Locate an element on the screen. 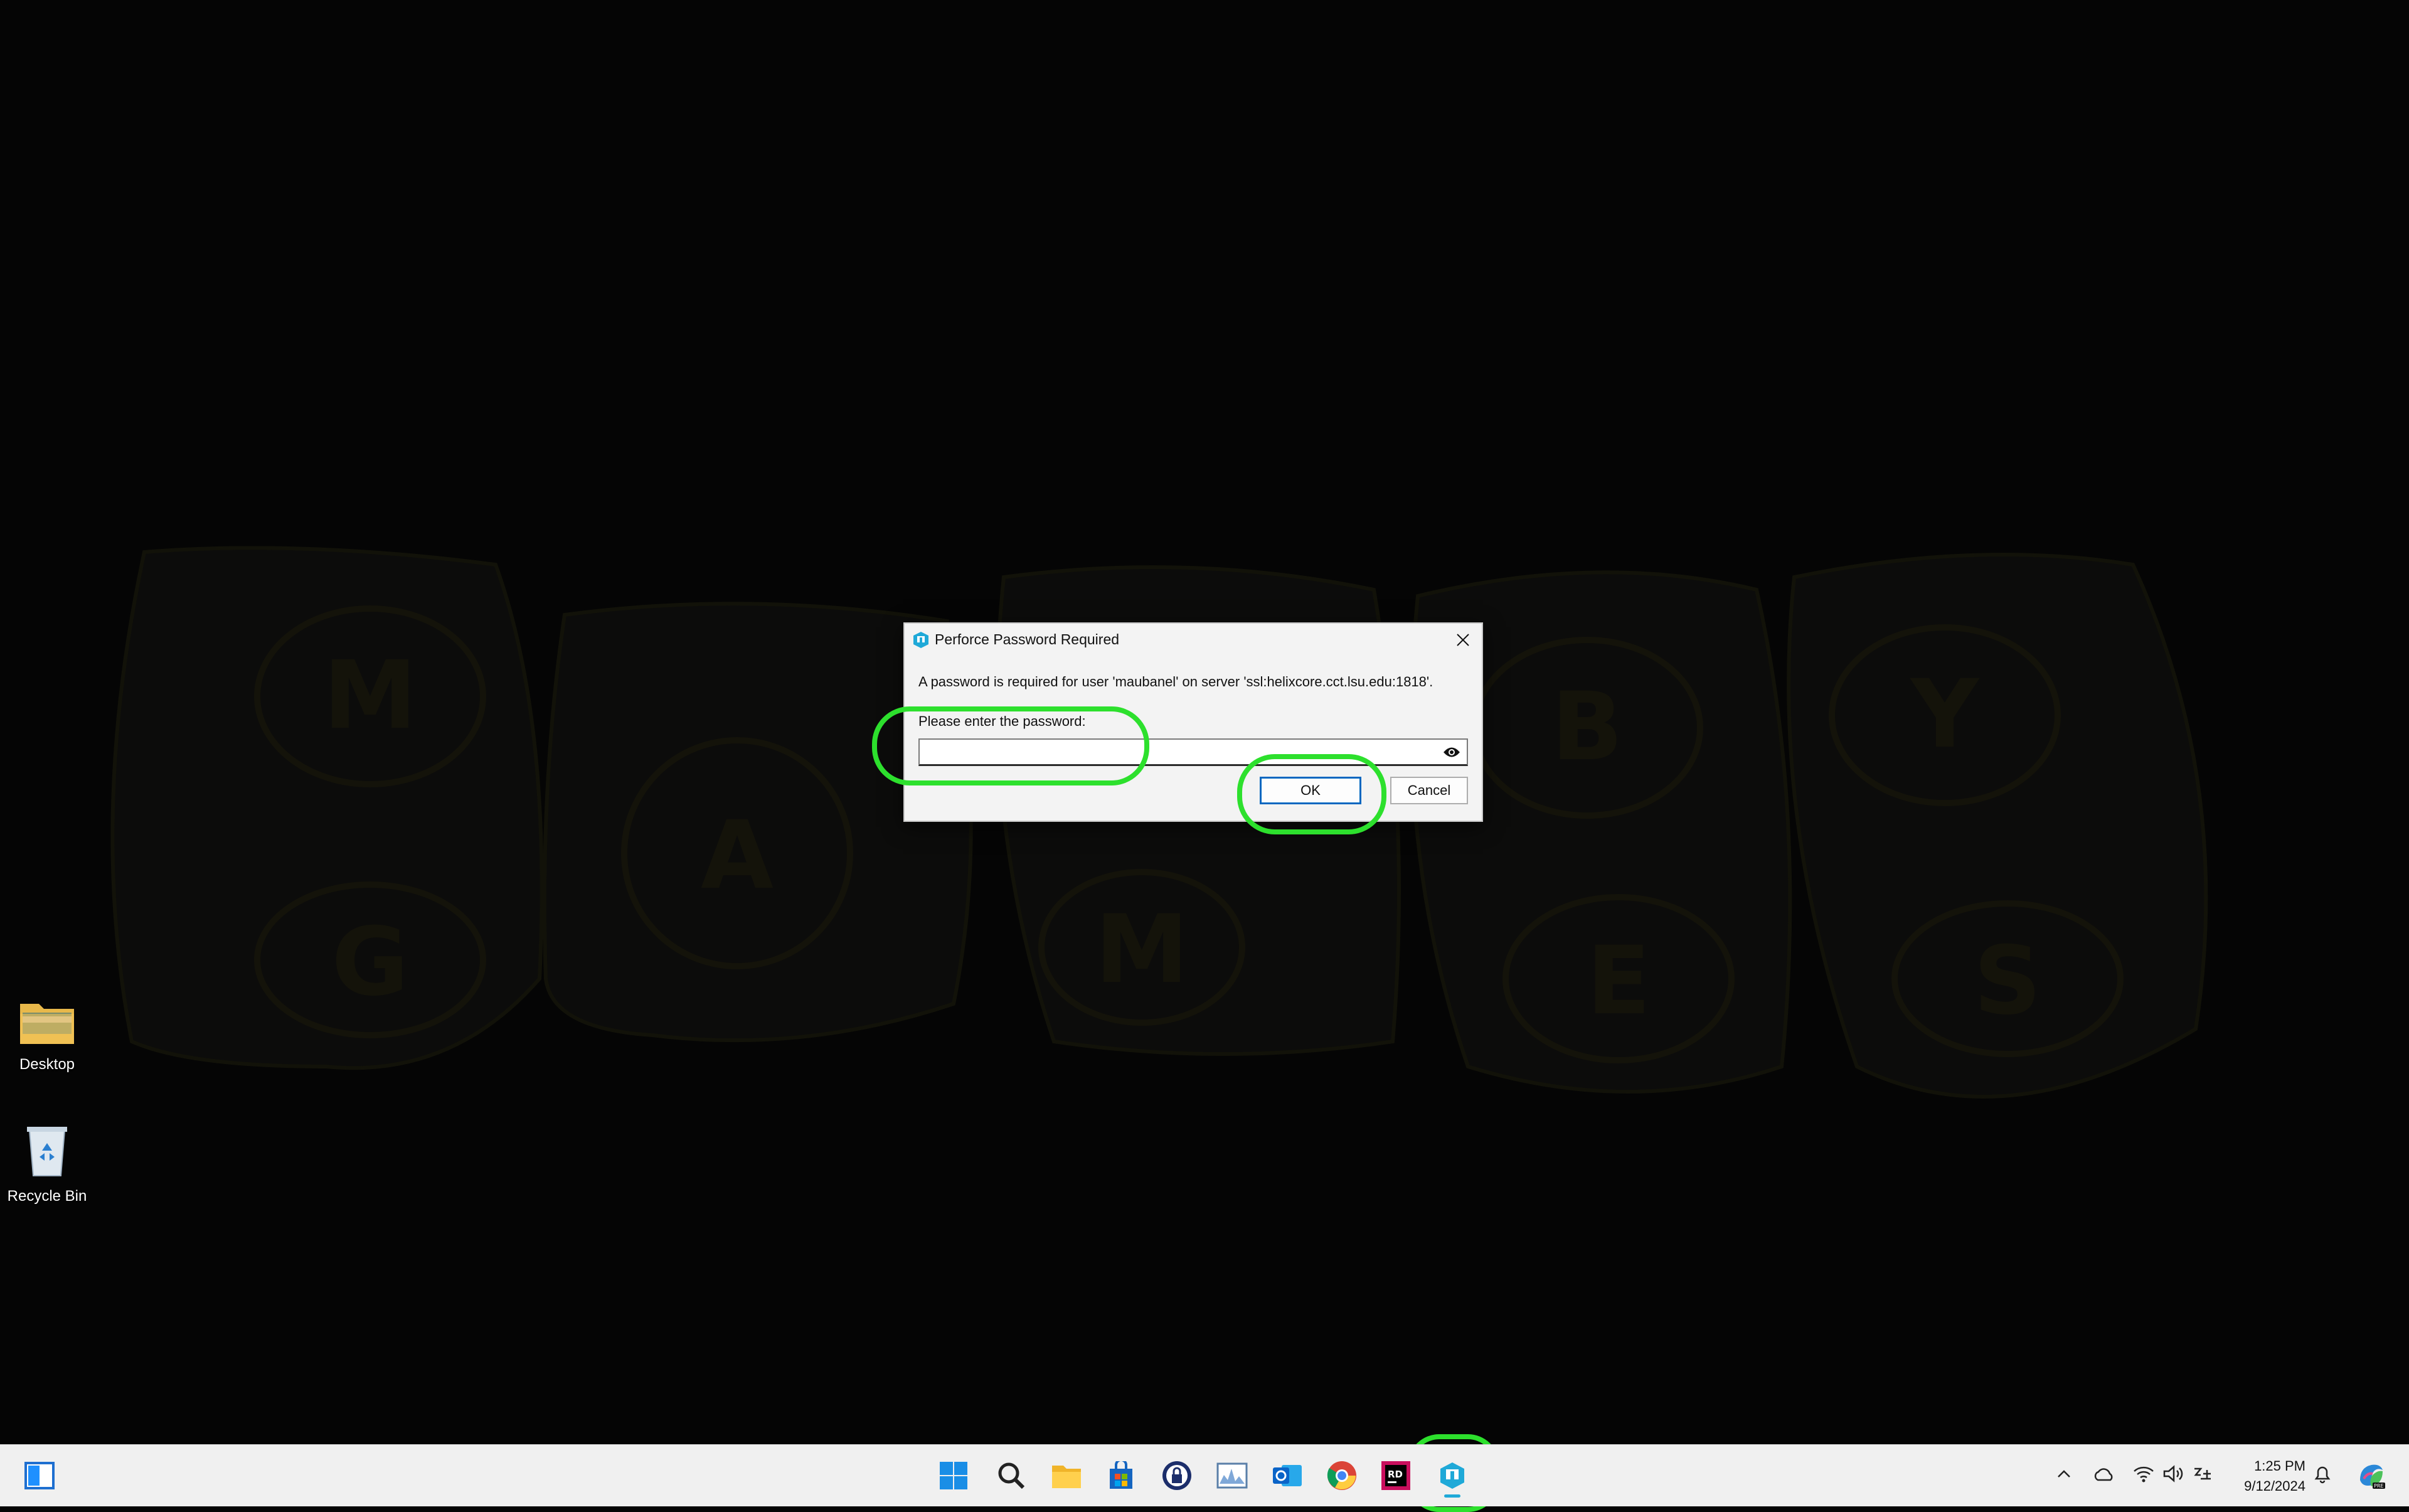  ok-button: OK is located at coordinates (1310, 790).